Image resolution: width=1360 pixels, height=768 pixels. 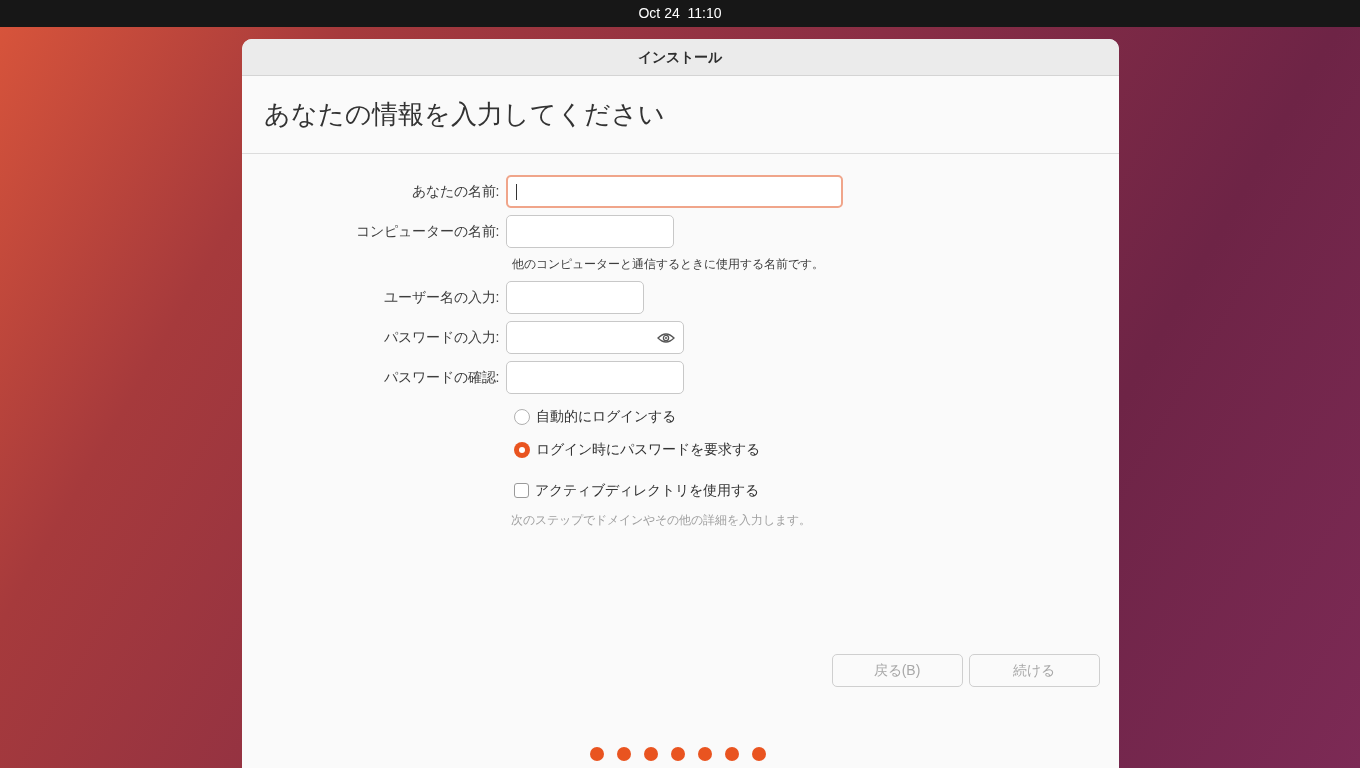 What do you see at coordinates (521, 490) in the screenshot?
I see `checkbox` at bounding box center [521, 490].